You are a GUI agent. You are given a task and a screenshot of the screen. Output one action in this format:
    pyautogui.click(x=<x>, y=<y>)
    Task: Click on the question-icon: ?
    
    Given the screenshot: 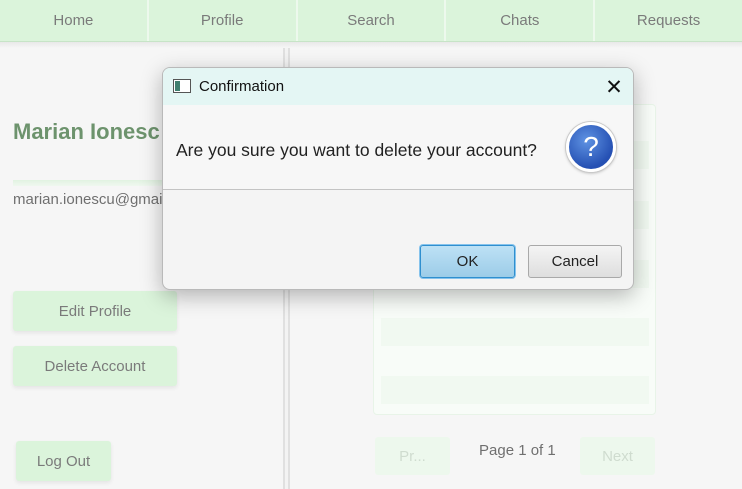 What is the action you would take?
    pyautogui.click(x=591, y=147)
    